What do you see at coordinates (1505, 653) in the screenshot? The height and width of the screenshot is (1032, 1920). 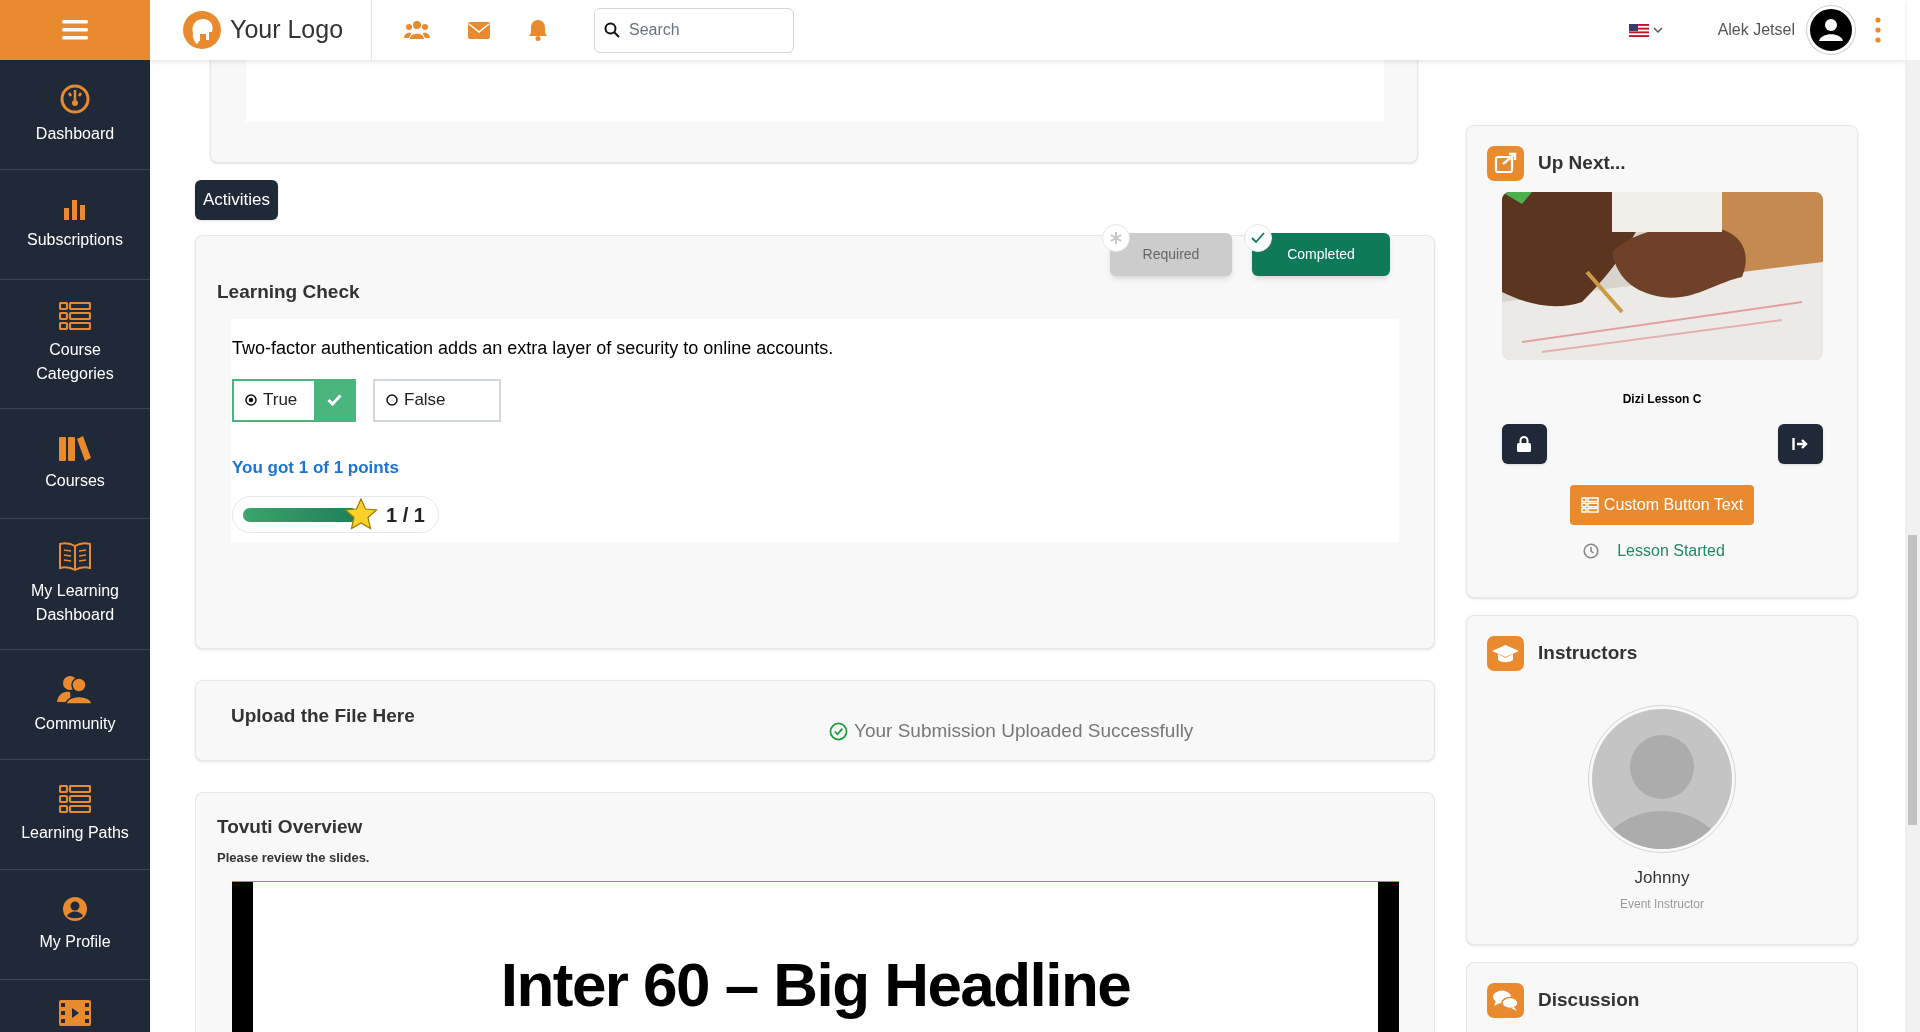 I see `graduation-cap-icon` at bounding box center [1505, 653].